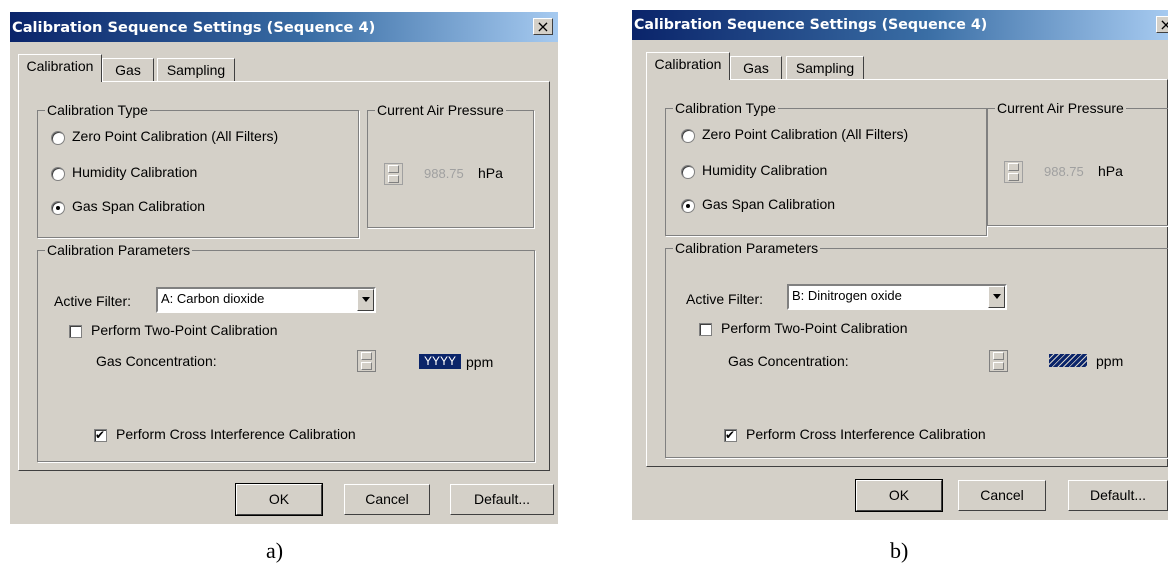 This screenshot has width=1168, height=576. I want to click on caption-b: b), so click(899, 550).